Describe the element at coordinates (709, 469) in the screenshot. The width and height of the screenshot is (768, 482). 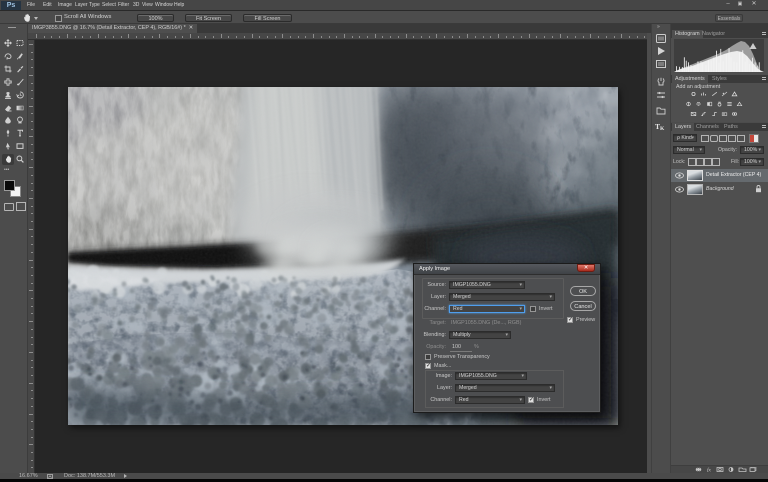
I see `svg-text: fx` at that location.